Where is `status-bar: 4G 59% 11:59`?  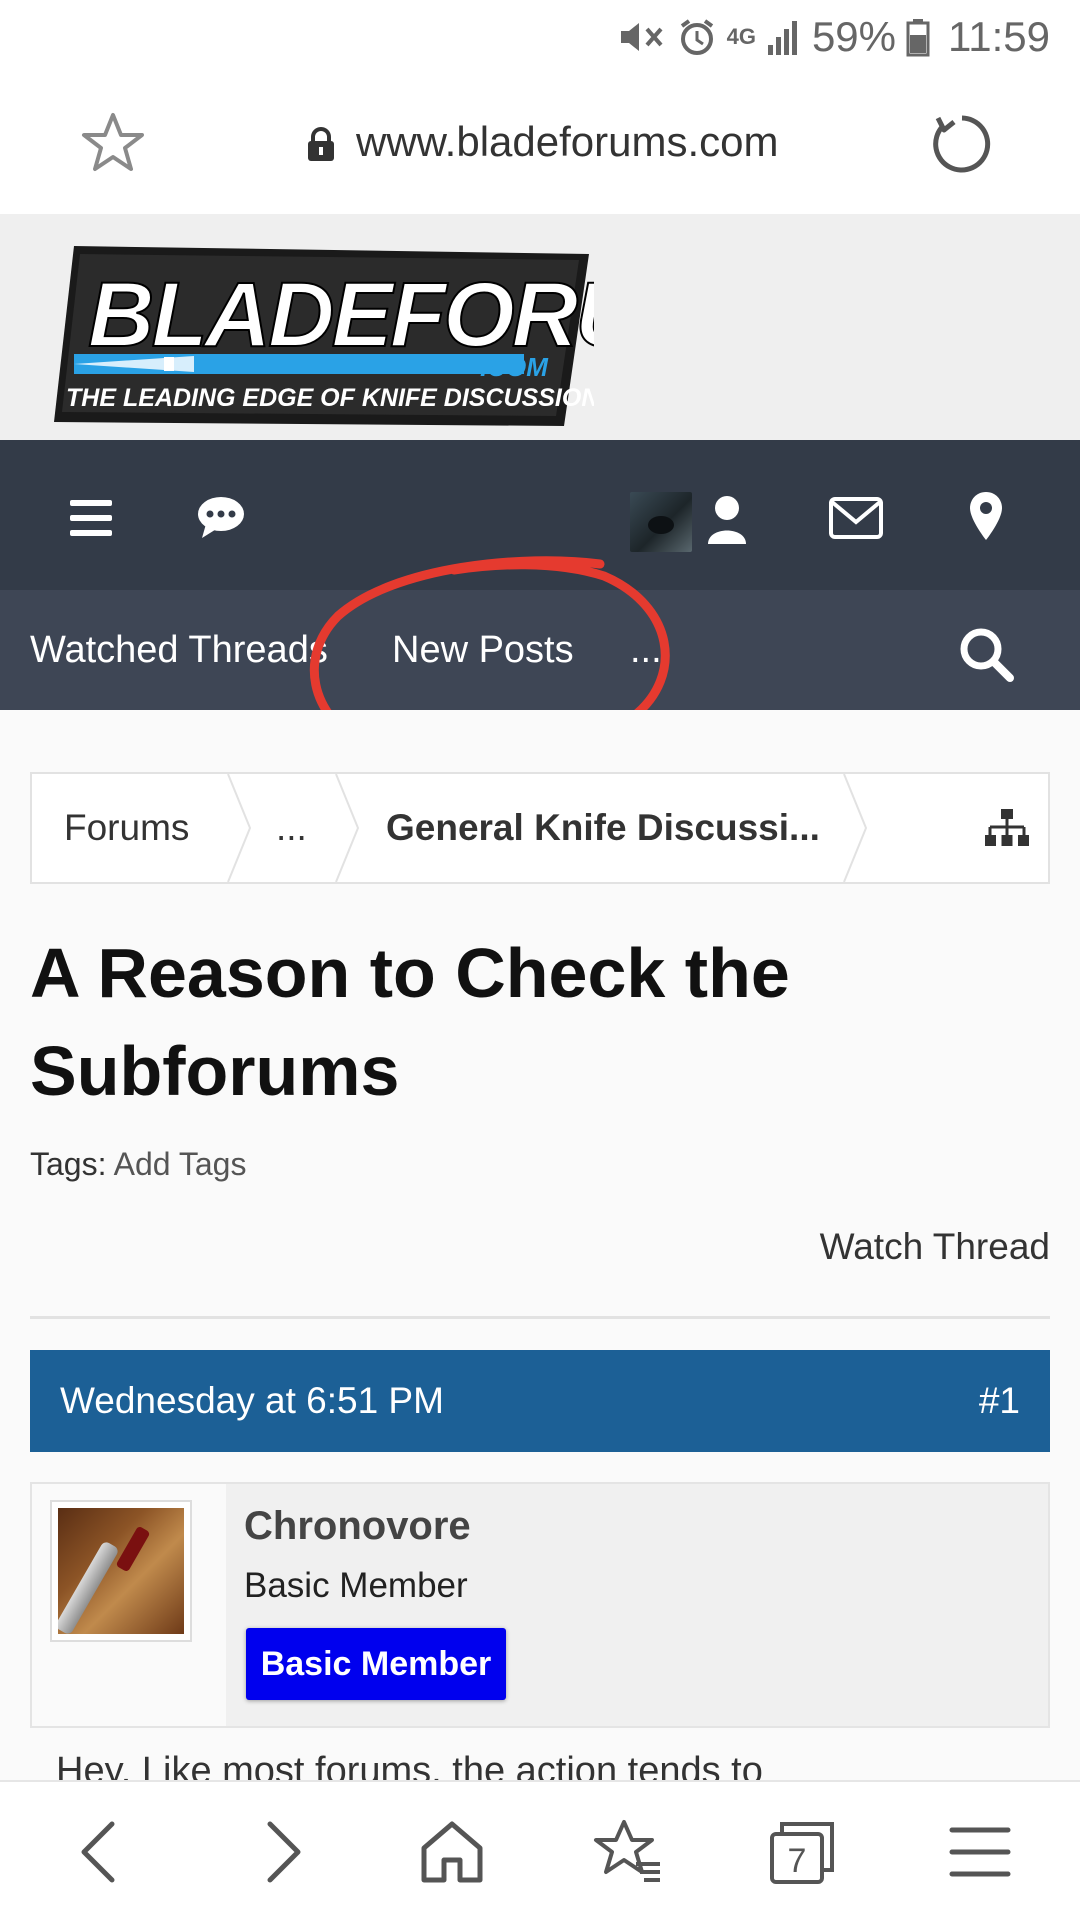 status-bar: 4G 59% 11:59 is located at coordinates (540, 37).